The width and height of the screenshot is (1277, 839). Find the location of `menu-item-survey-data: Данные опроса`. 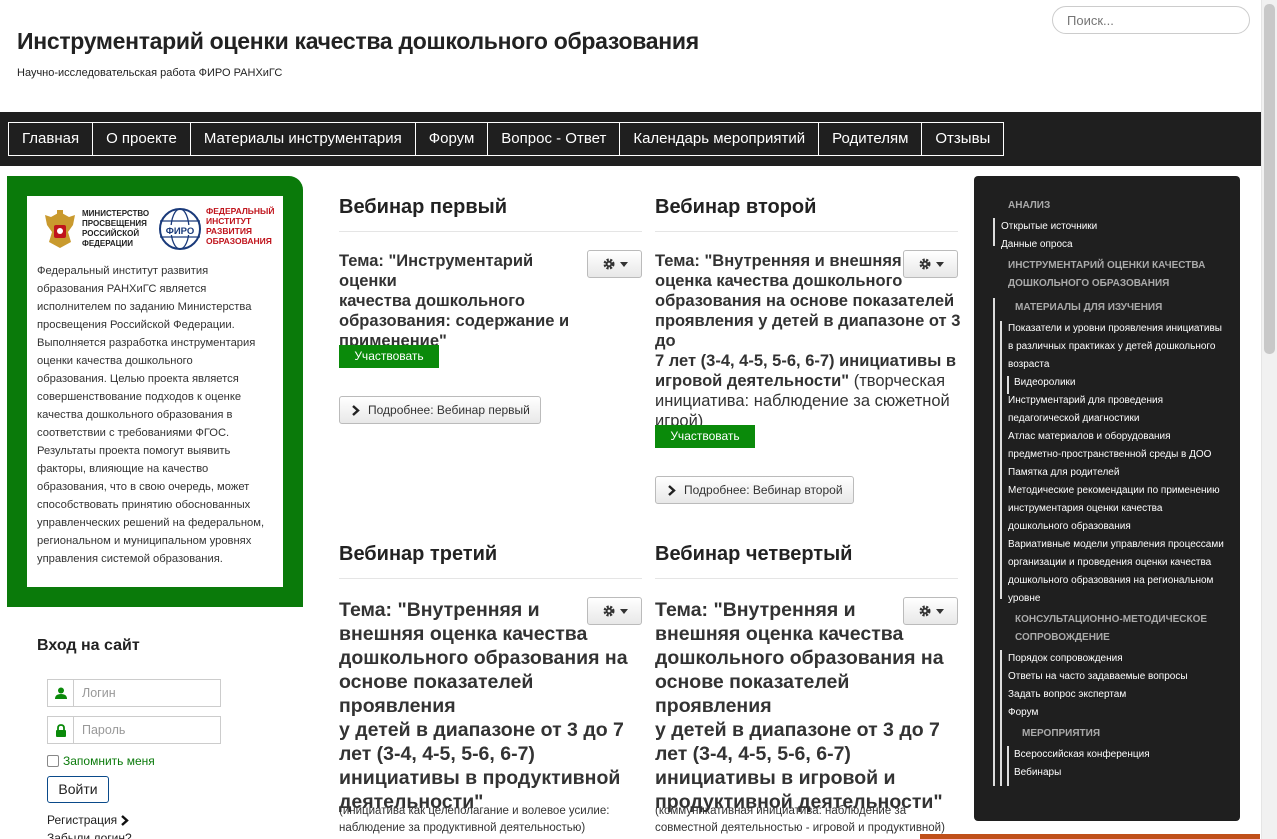

menu-item-survey-data: Данные опроса is located at coordinates (1037, 245).